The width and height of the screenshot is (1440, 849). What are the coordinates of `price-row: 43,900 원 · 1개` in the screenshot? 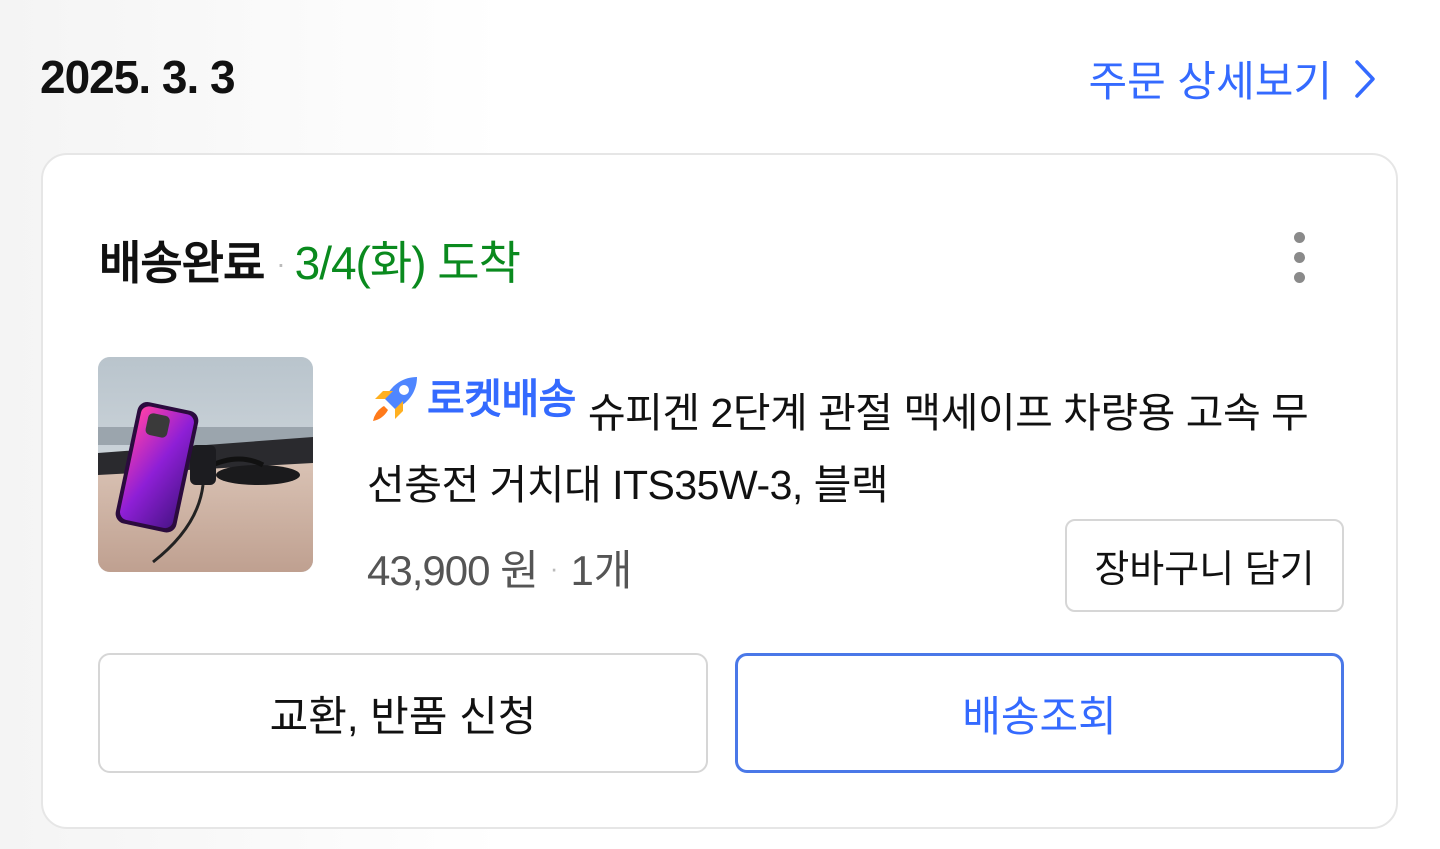 It's located at (499, 567).